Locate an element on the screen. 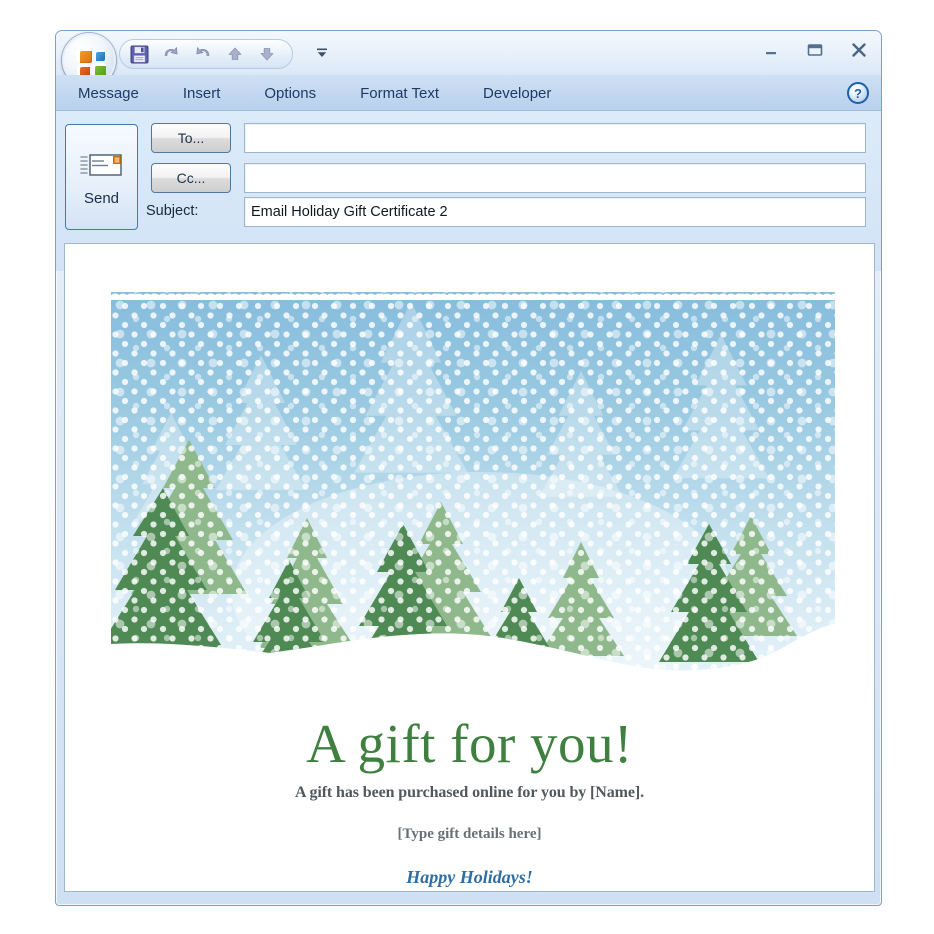 This screenshot has width=934, height=934. close-button is located at coordinates (859, 50).